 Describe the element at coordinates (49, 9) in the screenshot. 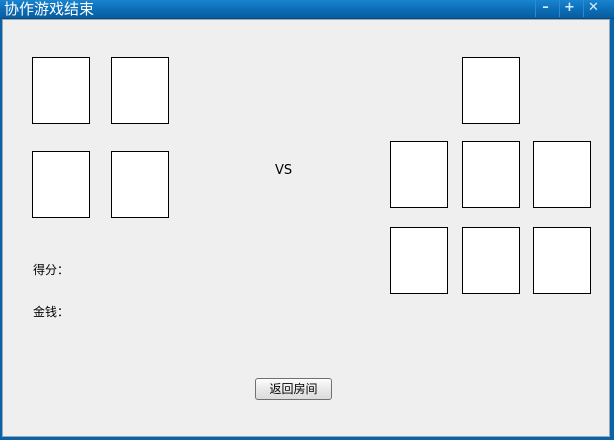

I see `window-title: 协作游戏结束` at that location.